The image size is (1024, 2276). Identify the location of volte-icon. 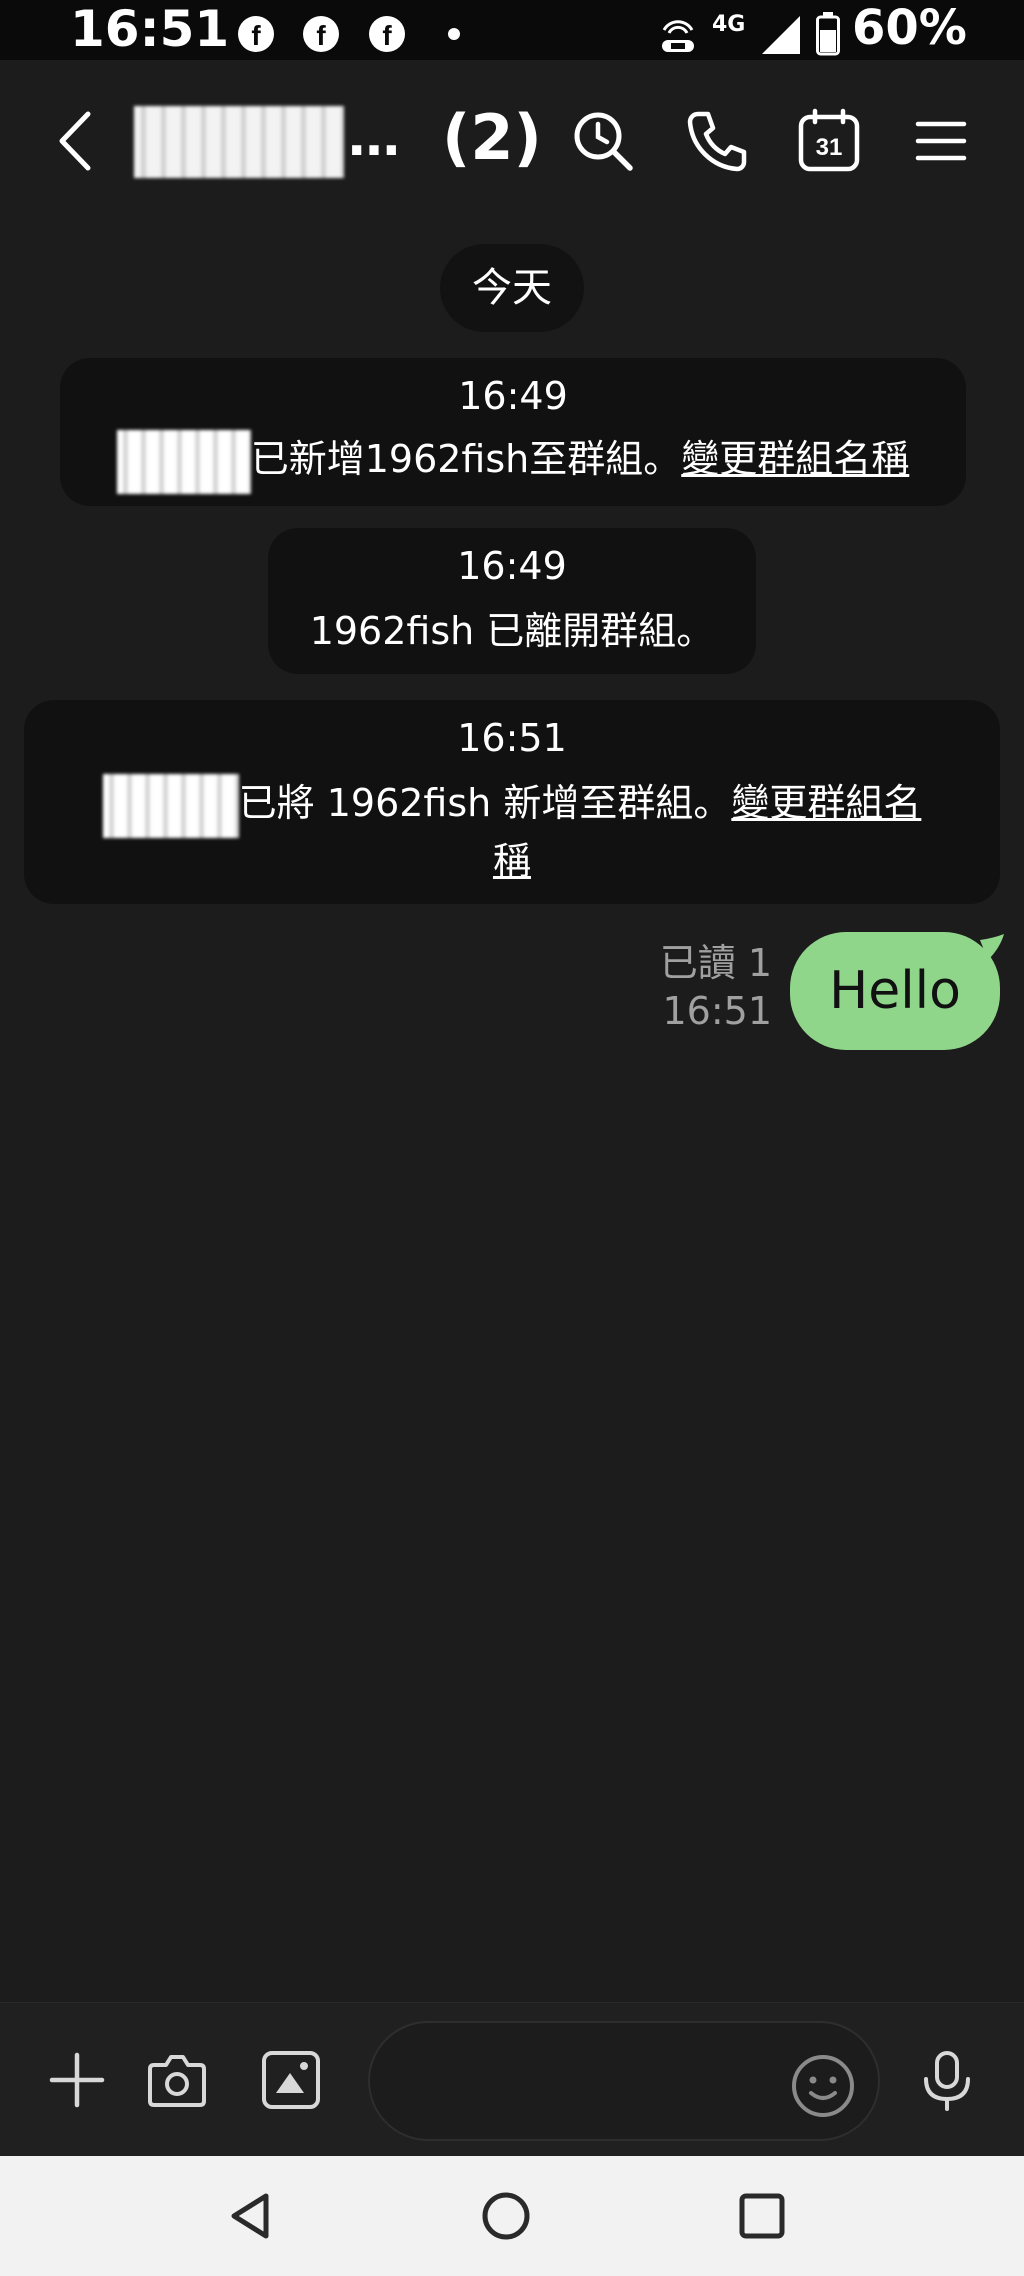
(678, 36).